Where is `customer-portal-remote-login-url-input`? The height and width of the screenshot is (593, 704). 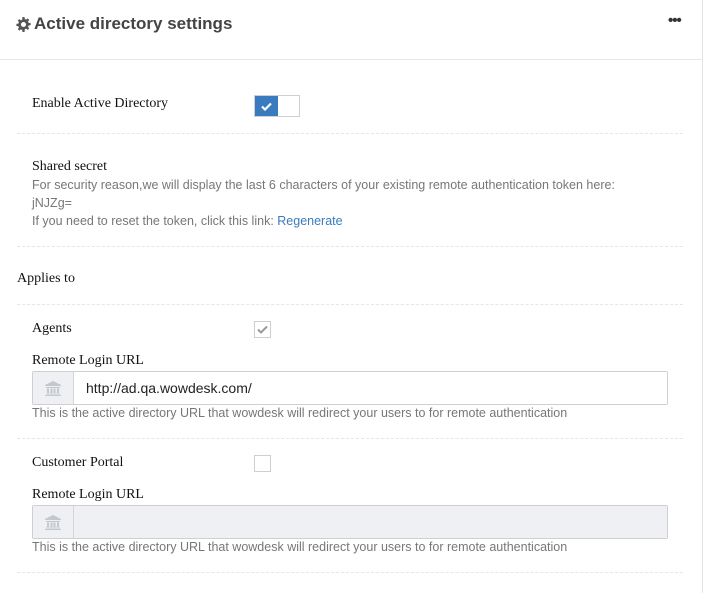
customer-portal-remote-login-url-input is located at coordinates (370, 522).